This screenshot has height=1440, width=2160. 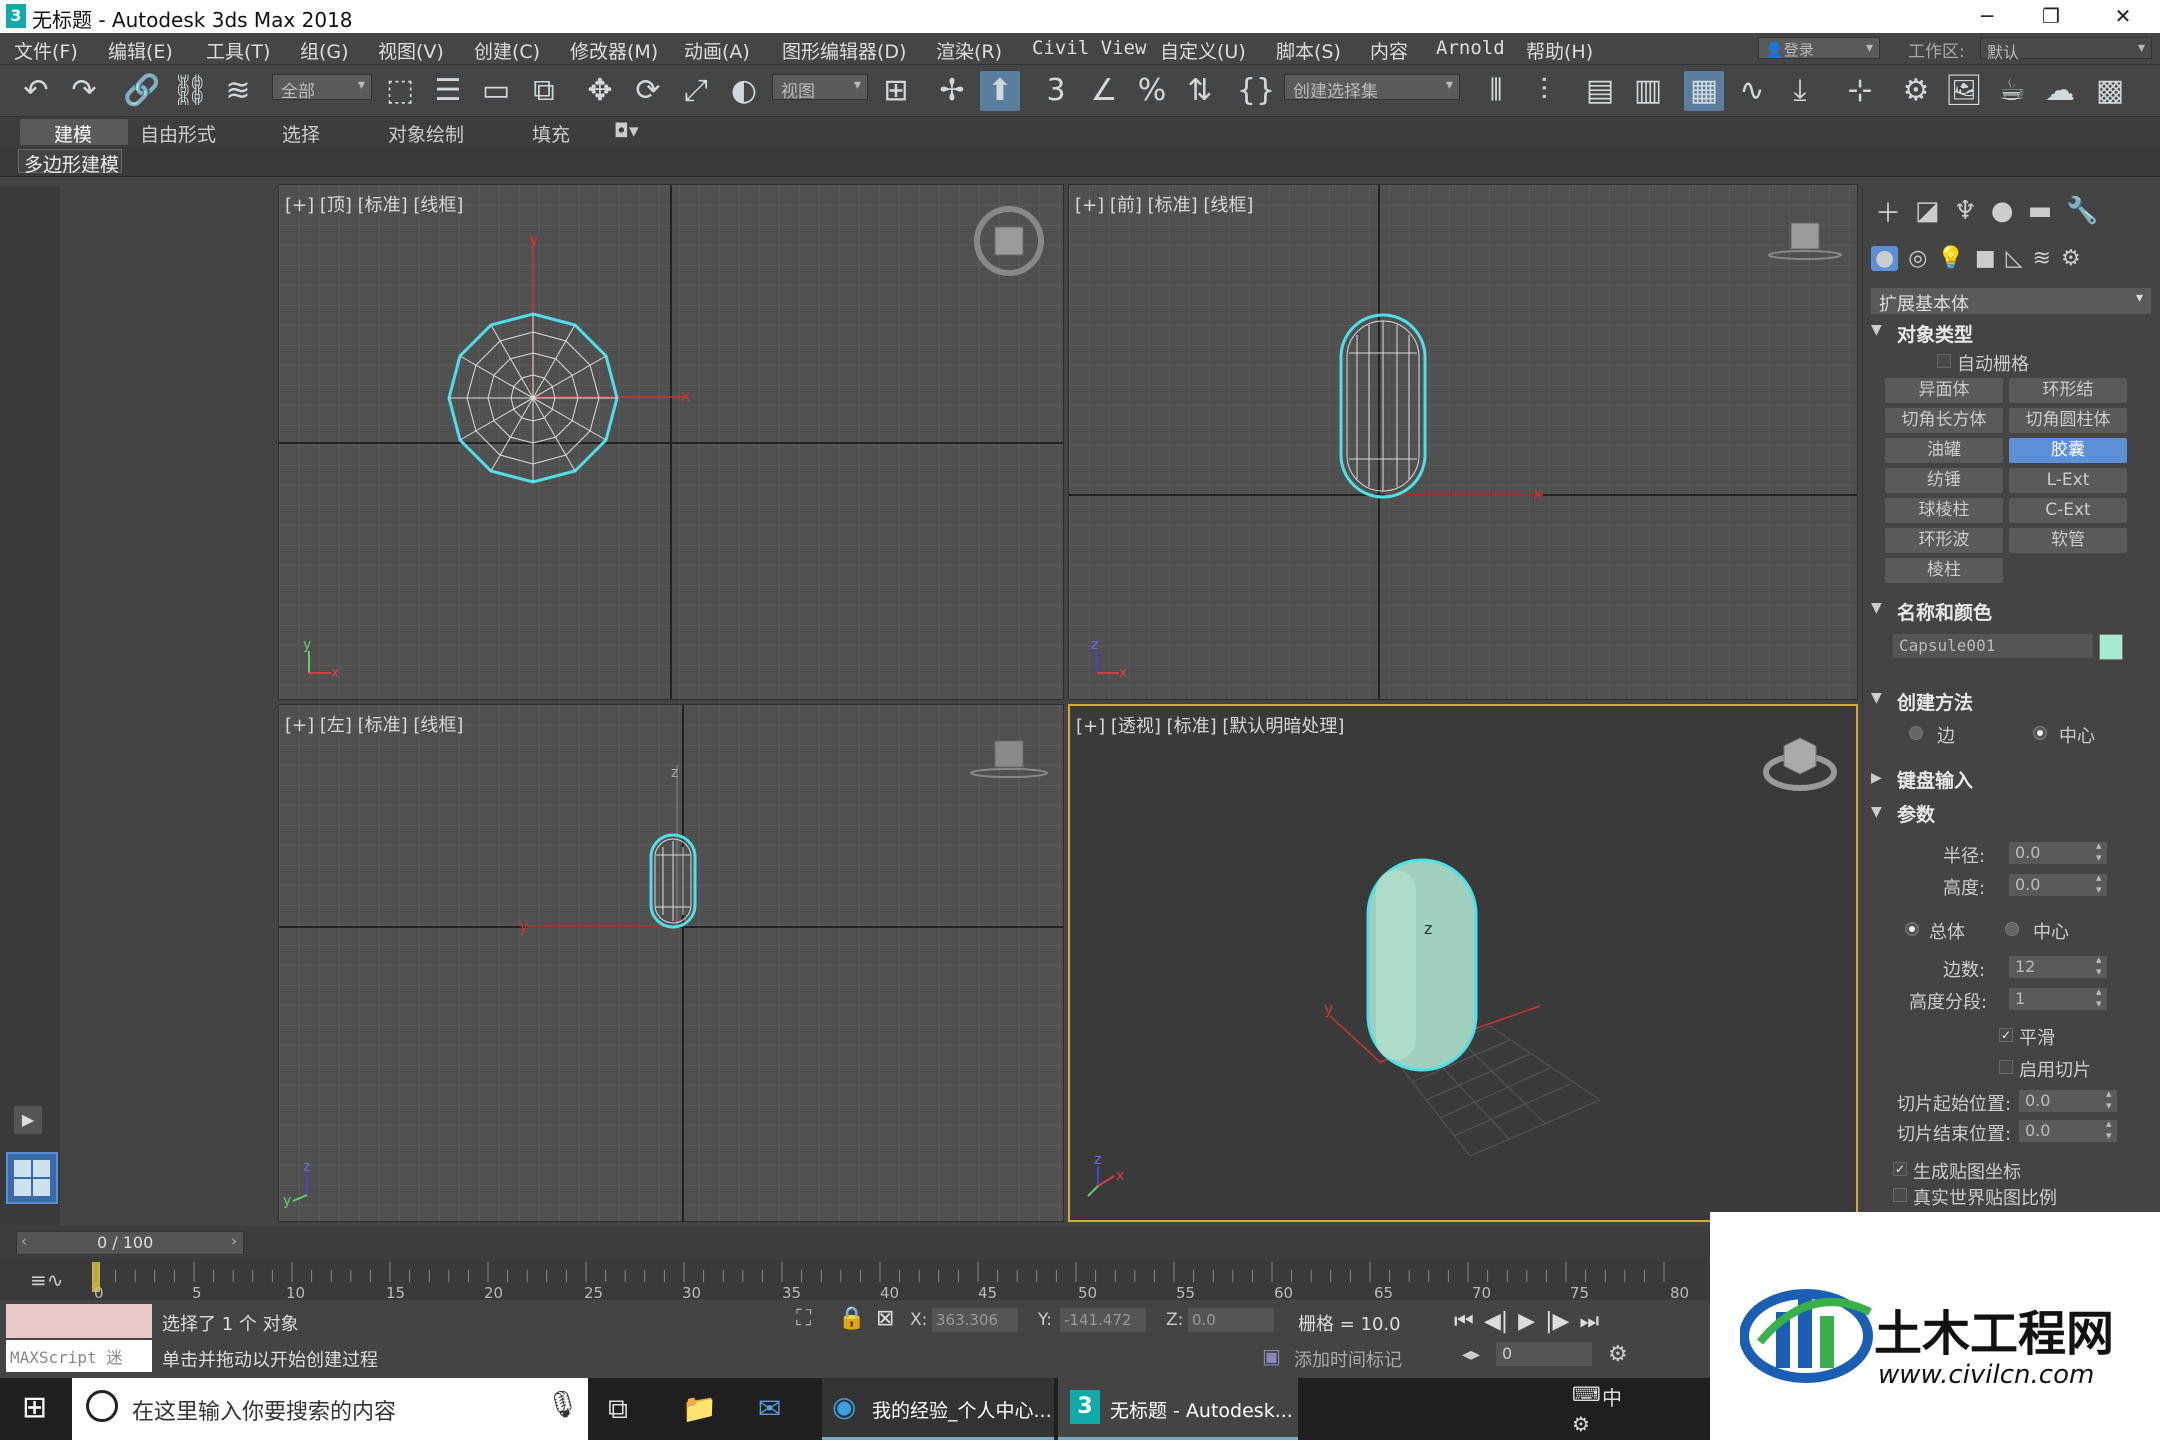 I want to click on tab-freeform: 自由形式, so click(x=178, y=133).